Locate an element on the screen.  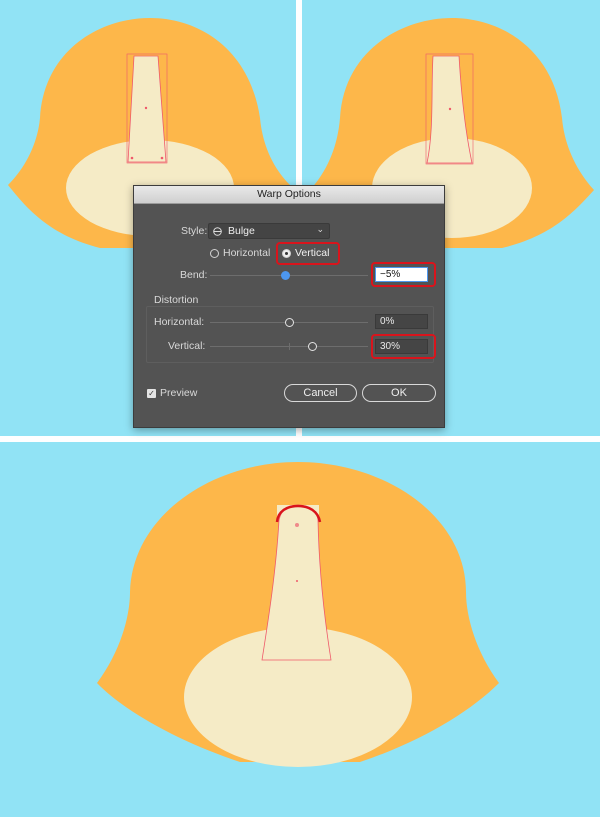
distortion-vertical-label: Vertical: is located at coordinates (187, 346).